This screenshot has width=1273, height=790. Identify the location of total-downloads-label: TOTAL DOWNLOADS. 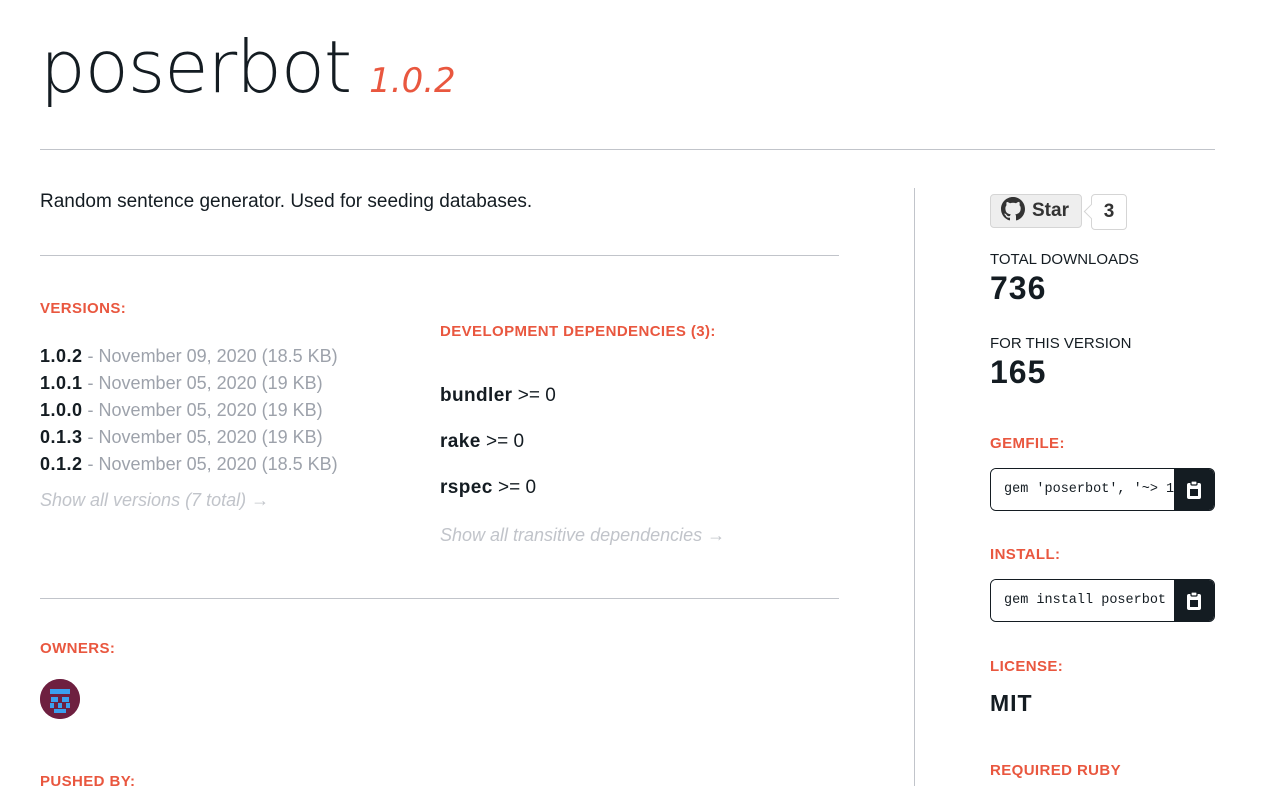
(1064, 259).